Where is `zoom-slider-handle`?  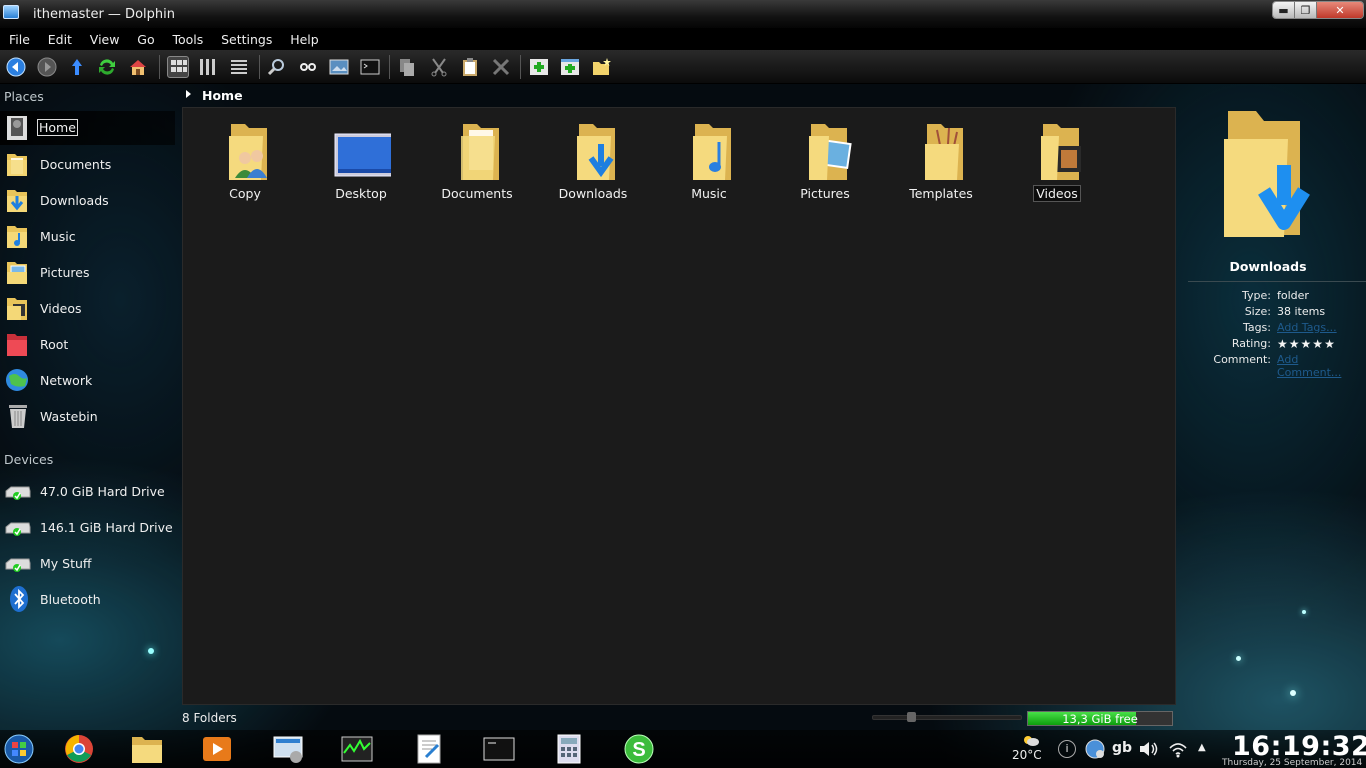
zoom-slider-handle is located at coordinates (911, 717).